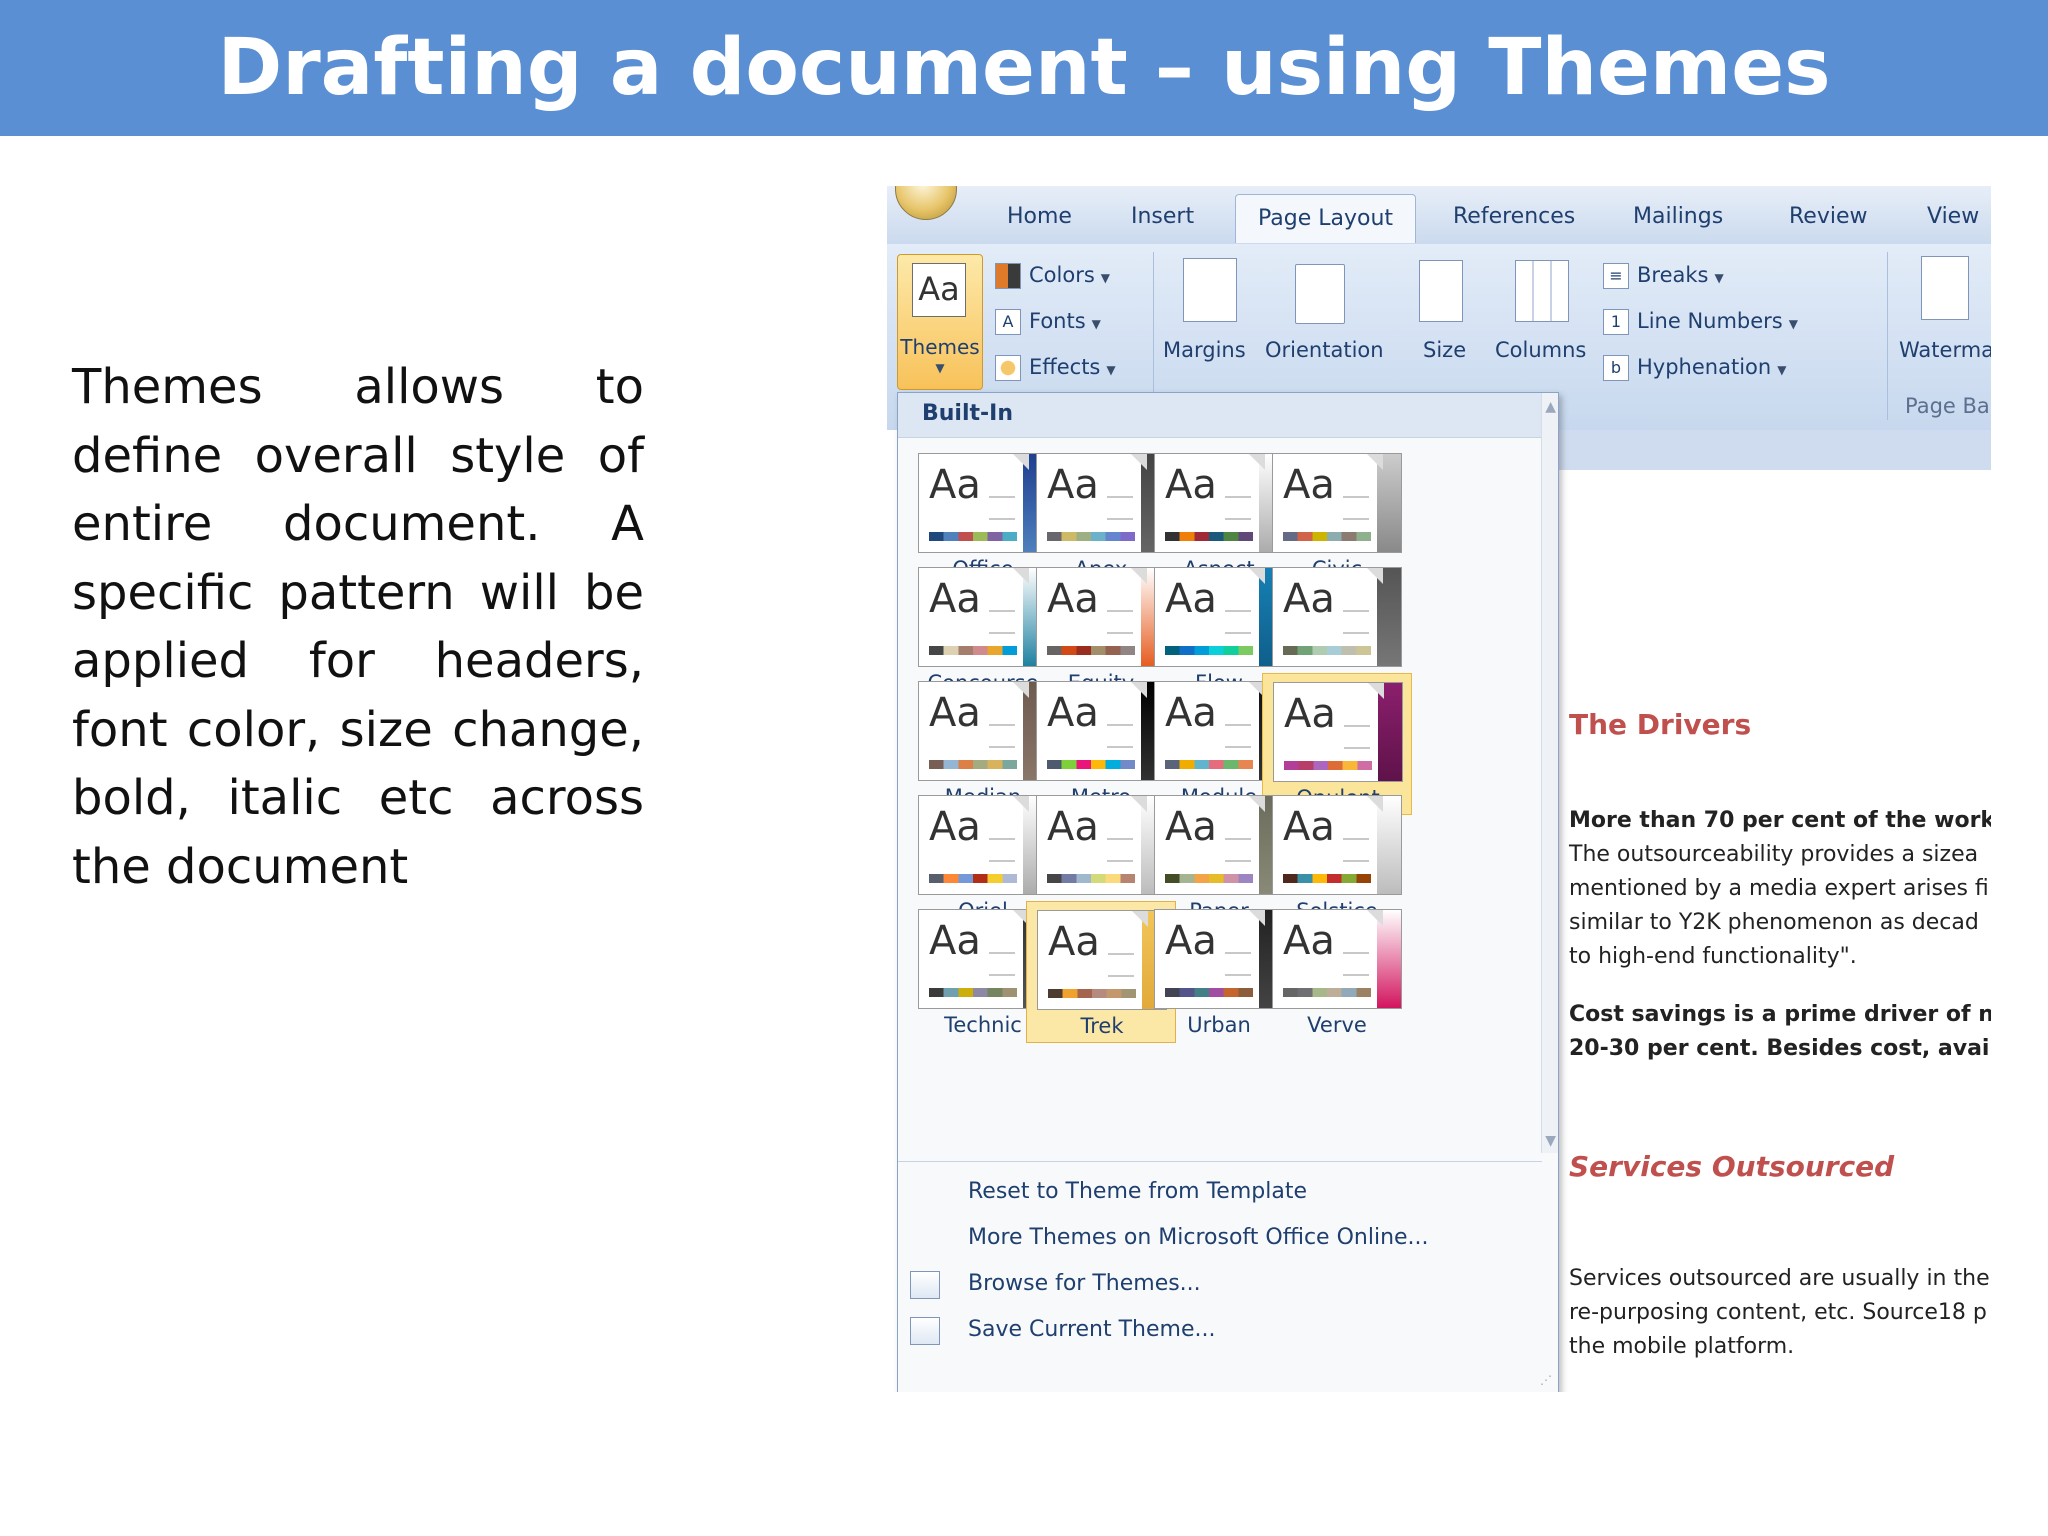 Image resolution: width=2048 pixels, height=1536 pixels. What do you see at coordinates (1945, 288) in the screenshot?
I see `watermark-icon` at bounding box center [1945, 288].